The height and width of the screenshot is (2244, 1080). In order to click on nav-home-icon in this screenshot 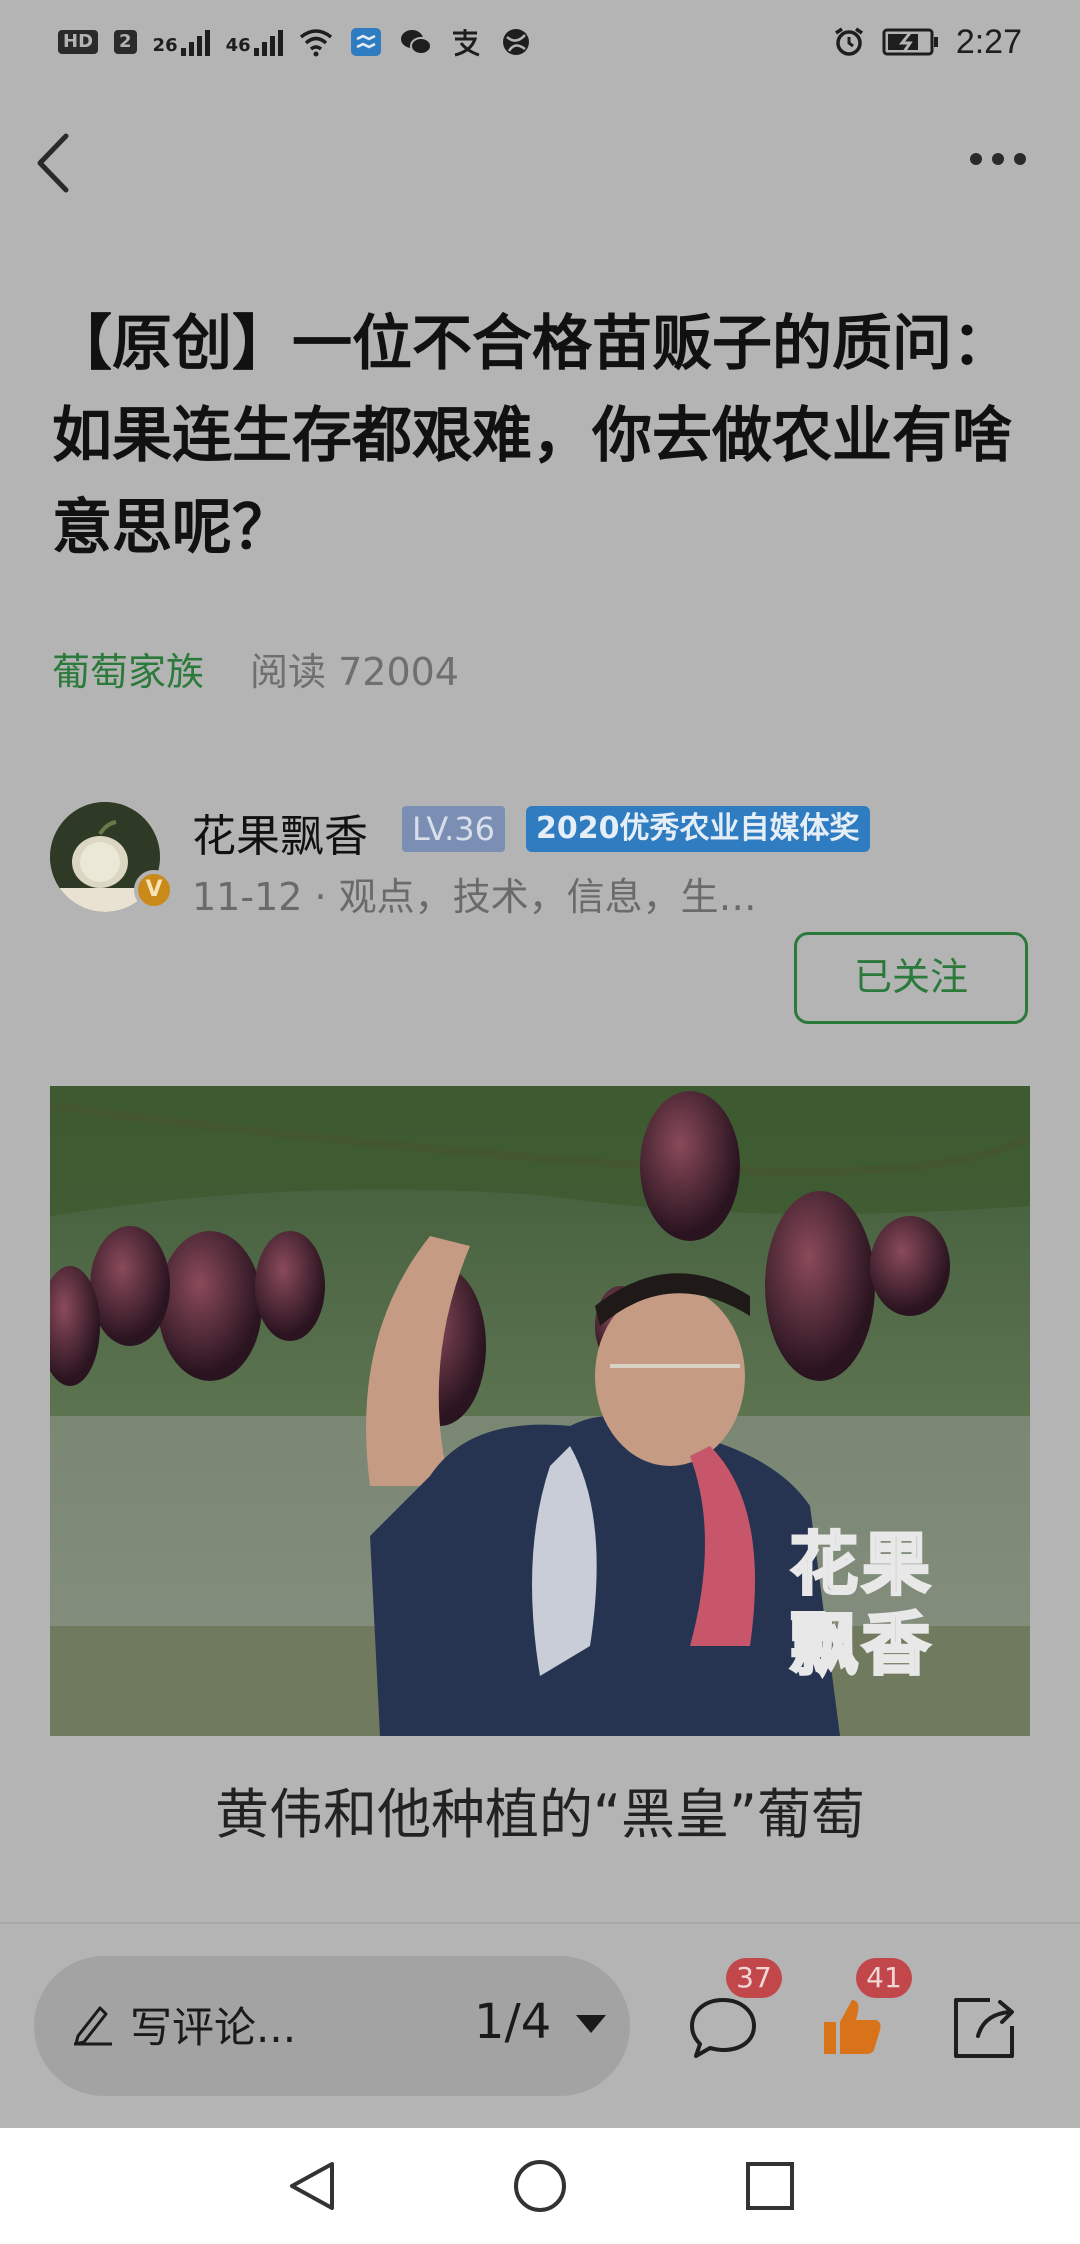, I will do `click(540, 2186)`.